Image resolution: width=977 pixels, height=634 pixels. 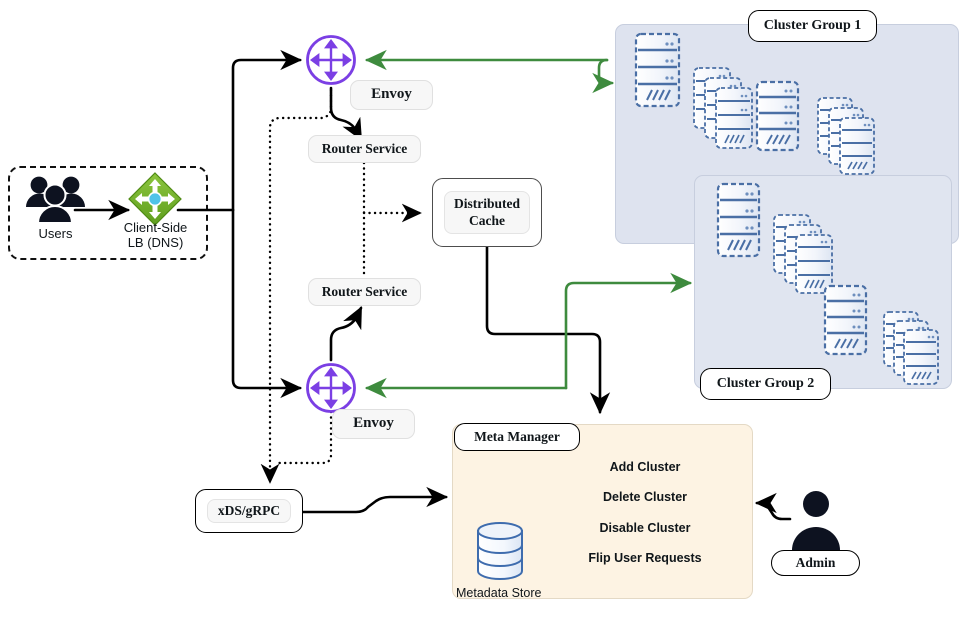 I want to click on meta-manager-action-disable-cluster: Disable Cluster, so click(x=645, y=528).